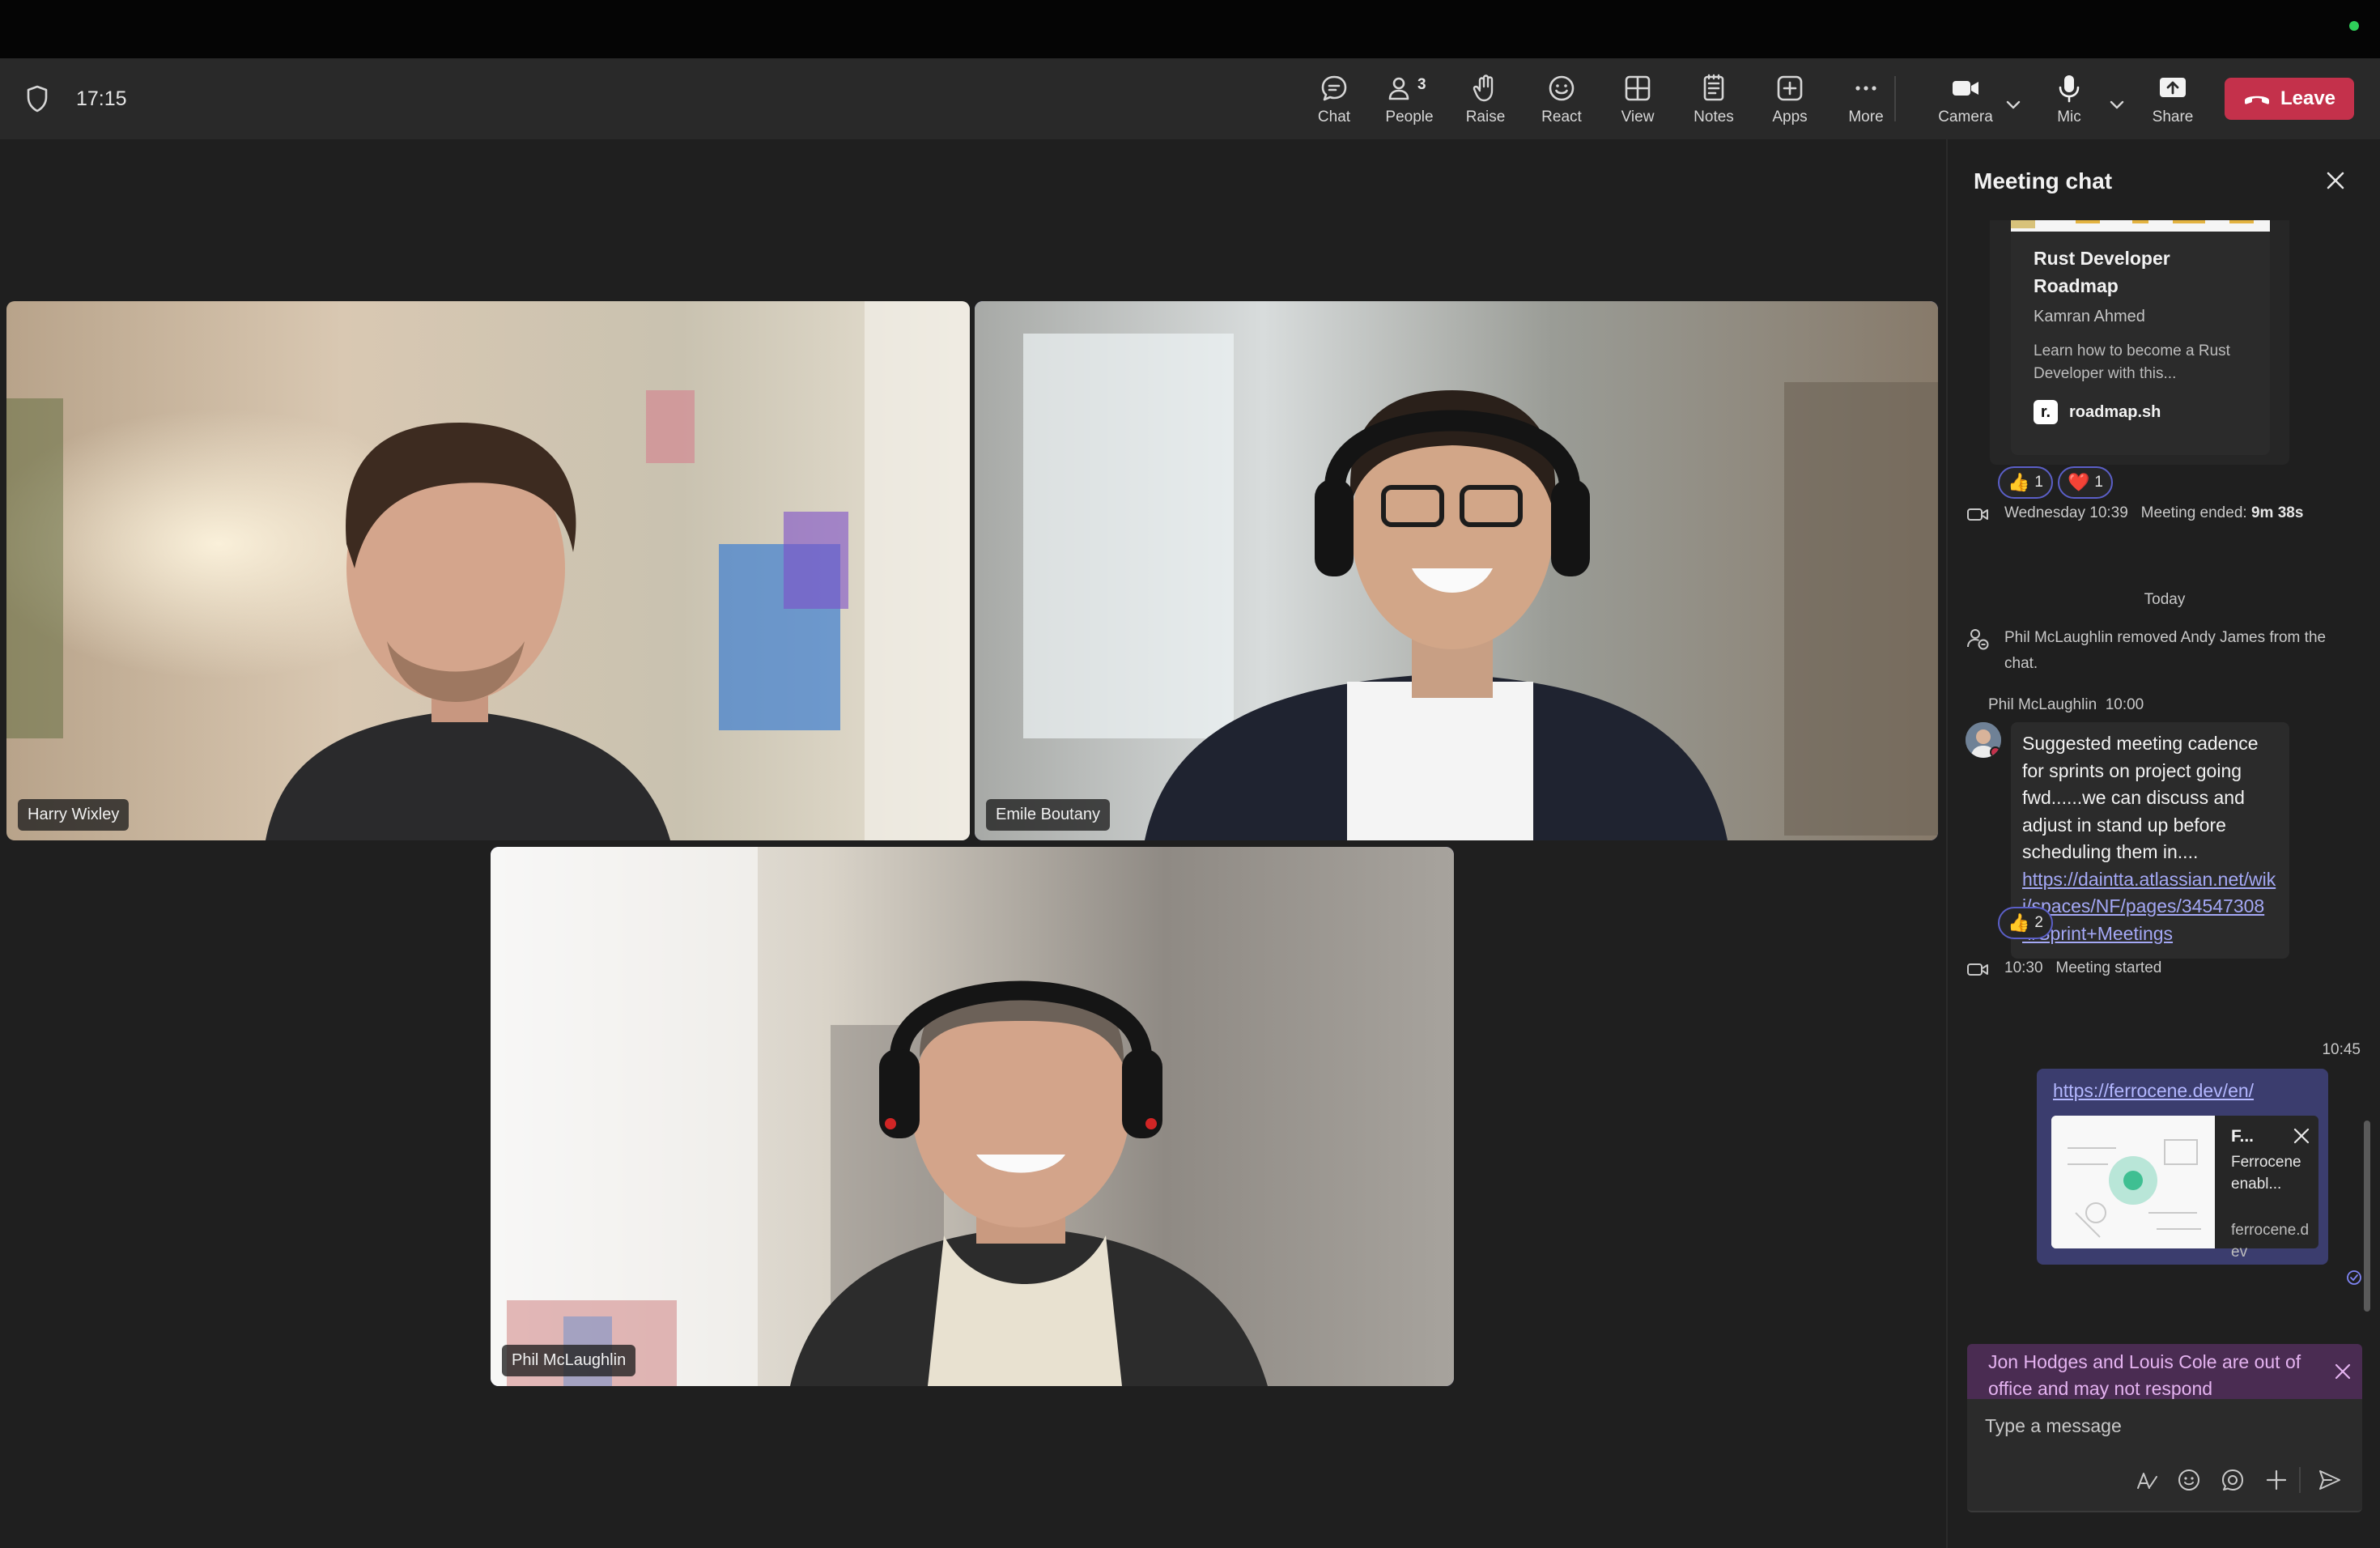 This screenshot has width=2380, height=1548. I want to click on sender-name: Phil McLaughlin, so click(2042, 705).